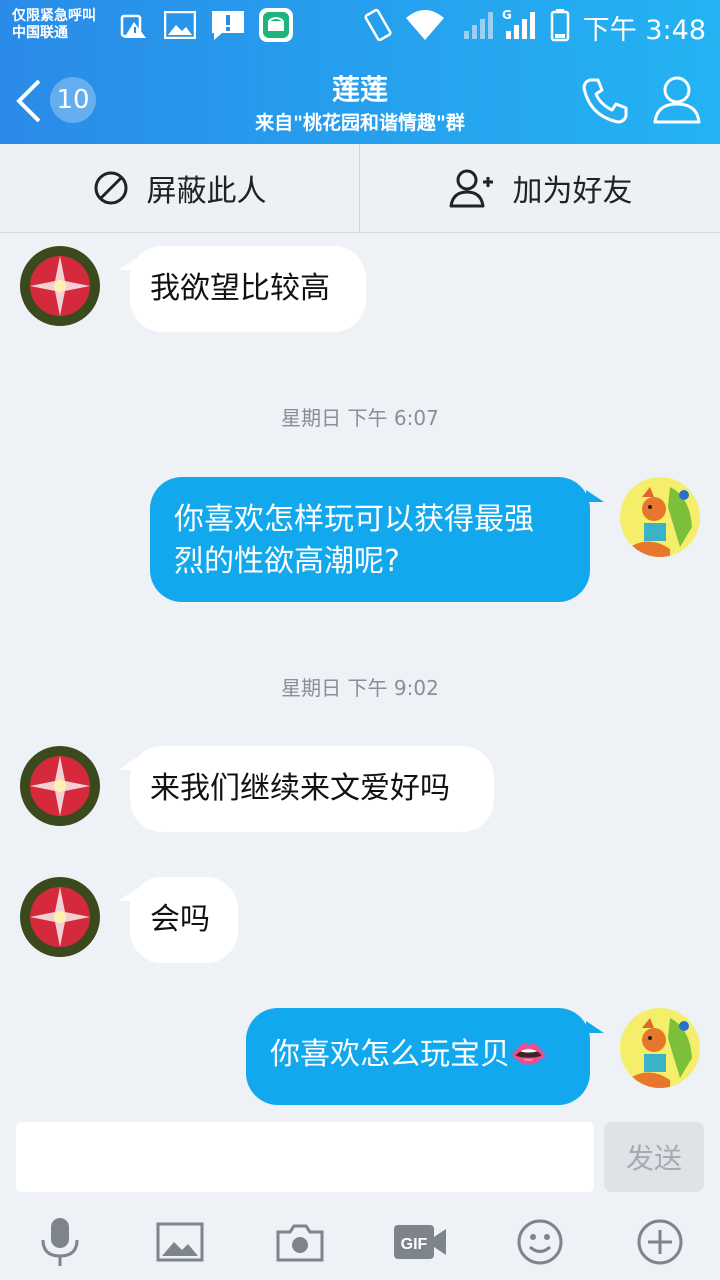 This screenshot has height=1280, width=720. What do you see at coordinates (529, 1054) in the screenshot?
I see `lips-emoji-icon: 👄` at bounding box center [529, 1054].